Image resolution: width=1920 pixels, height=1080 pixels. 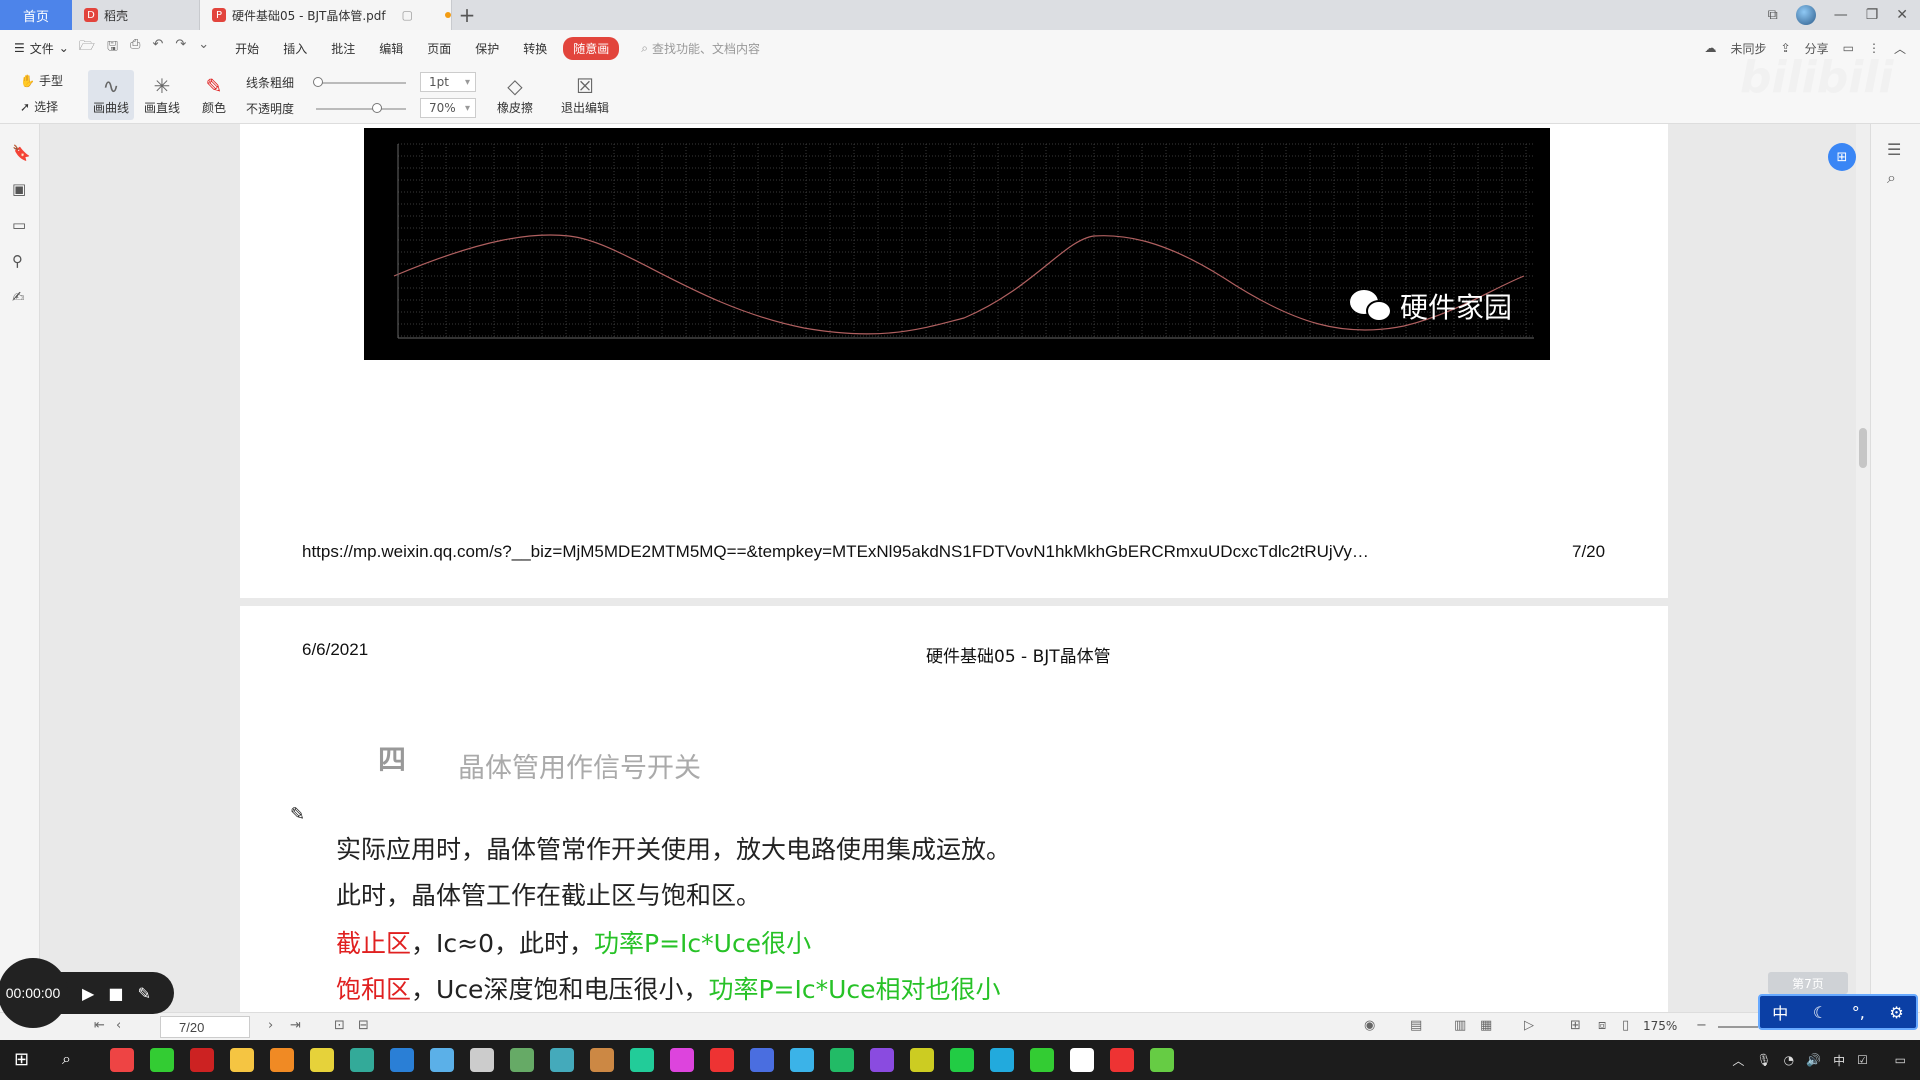 What do you see at coordinates (19, 225) in the screenshot?
I see `comment-panel-icon: ▭` at bounding box center [19, 225].